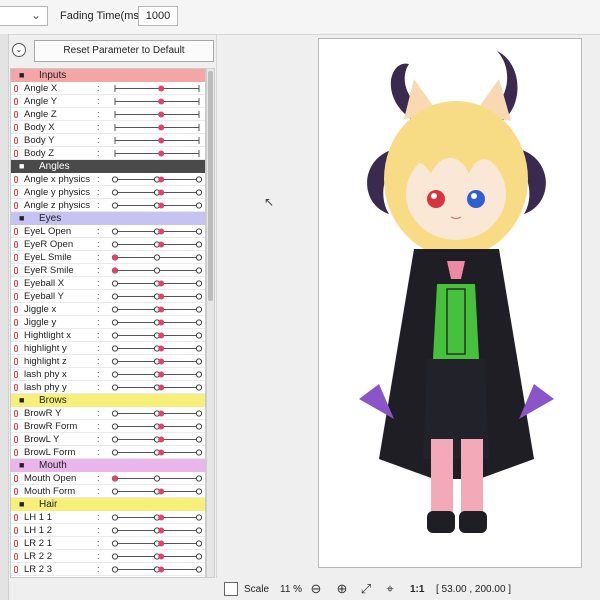 This screenshot has height=600, width=600. What do you see at coordinates (316, 589) in the screenshot?
I see `zoom-out-icon: ⊖` at bounding box center [316, 589].